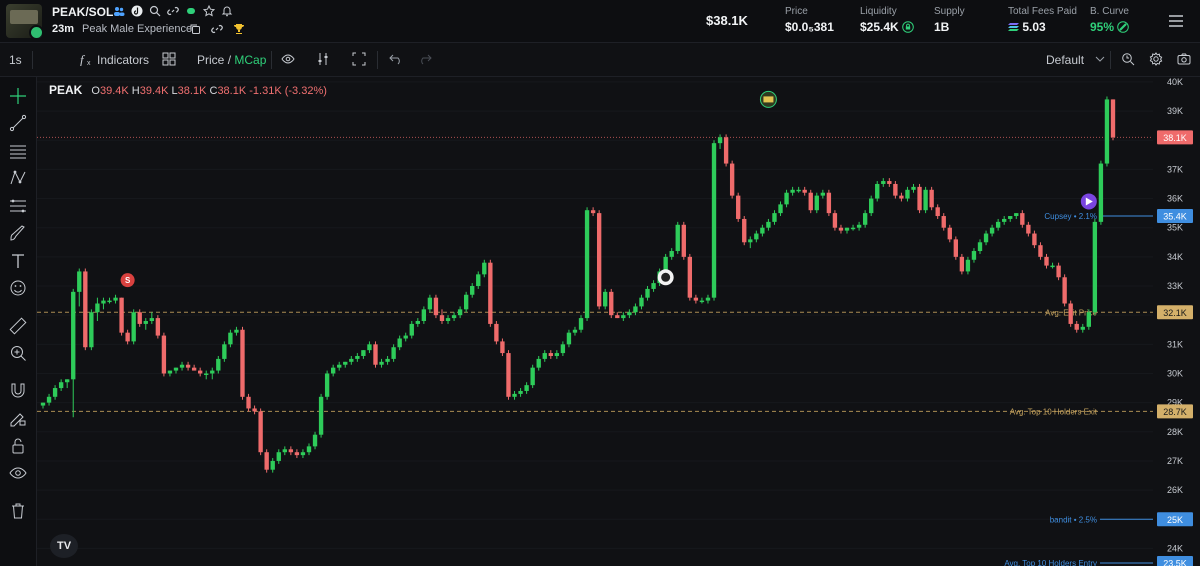  Describe the element at coordinates (1065, 60) in the screenshot. I see `layout-selector: Default` at that location.